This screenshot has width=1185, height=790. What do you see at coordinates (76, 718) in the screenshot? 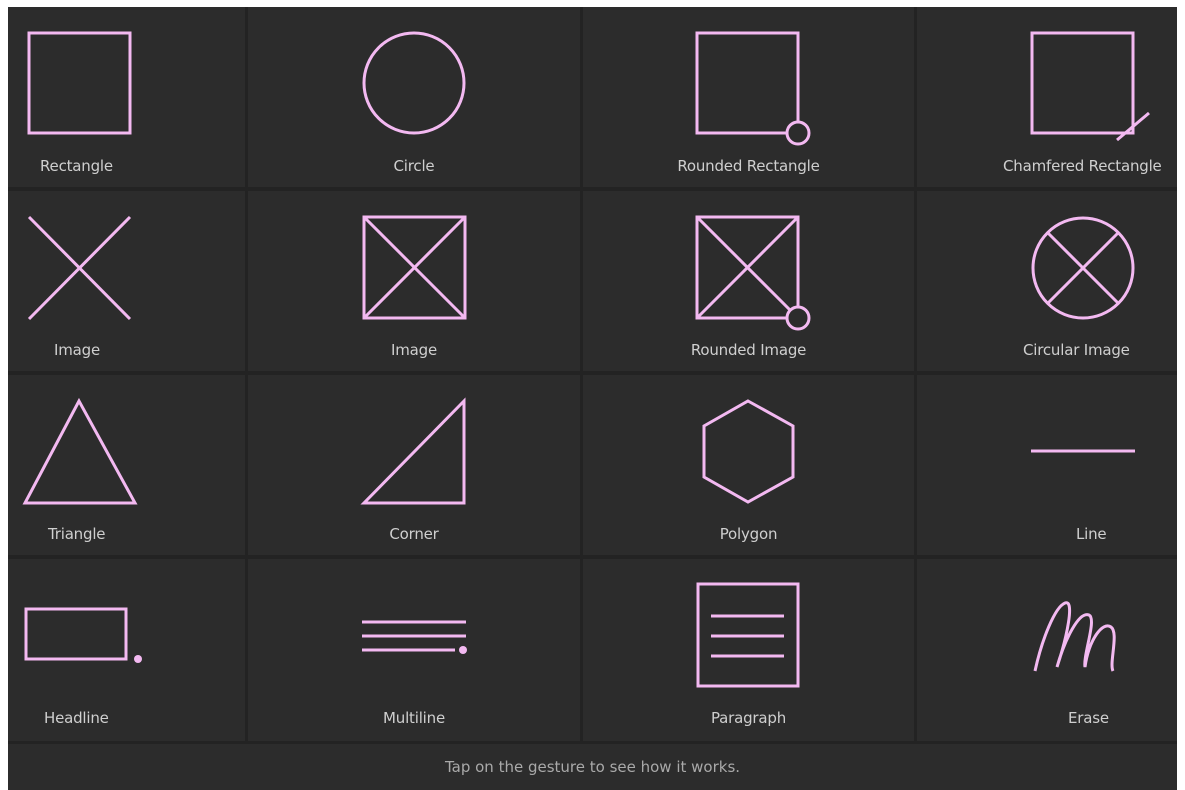
I see `gesture-label: Headline` at bounding box center [76, 718].